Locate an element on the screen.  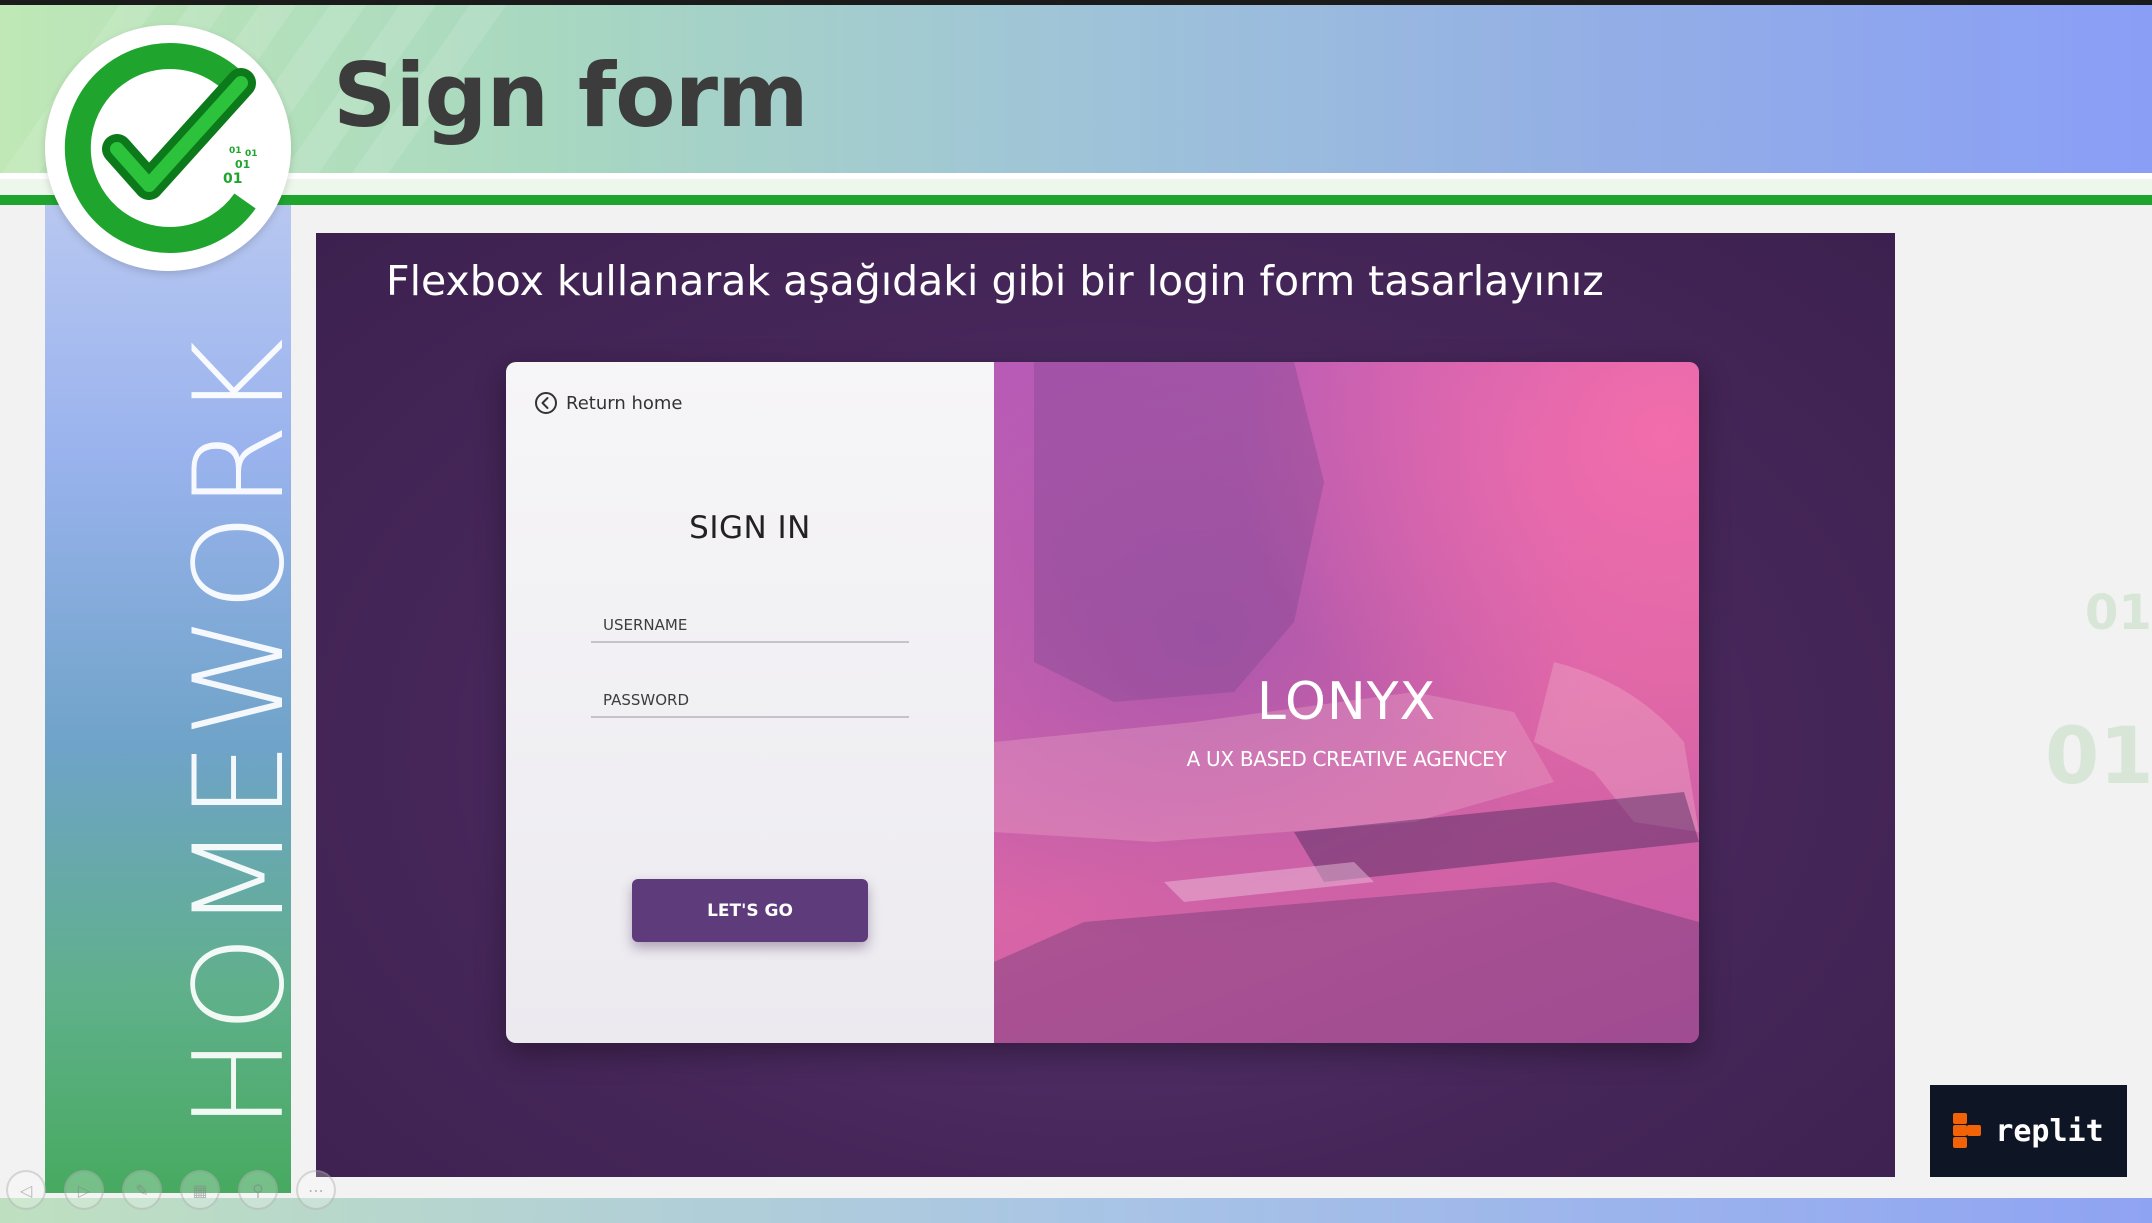
replit-badge: replit is located at coordinates (2028, 1131).